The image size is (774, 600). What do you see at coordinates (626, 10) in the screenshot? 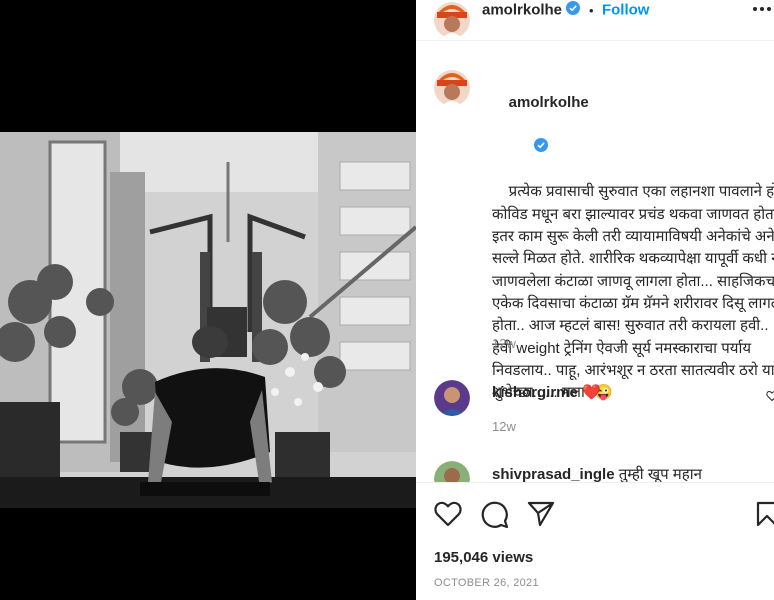
I see `follow-button: Follow` at bounding box center [626, 10].